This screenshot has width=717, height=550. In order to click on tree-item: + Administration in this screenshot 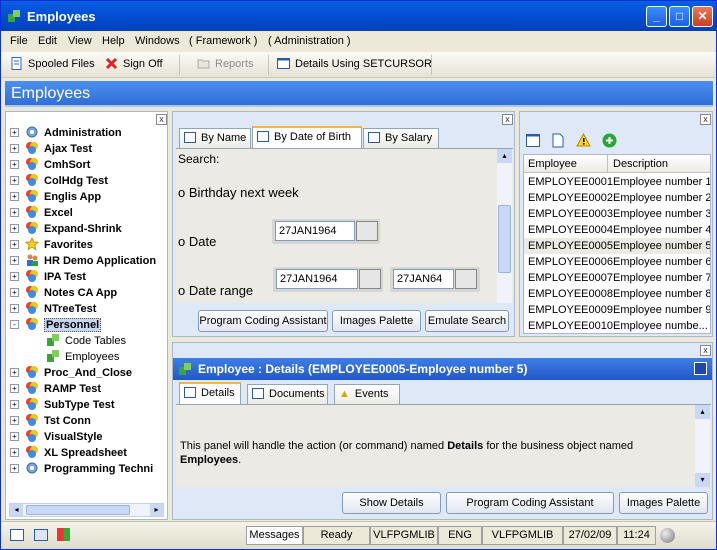, I will do `click(66, 133)`.